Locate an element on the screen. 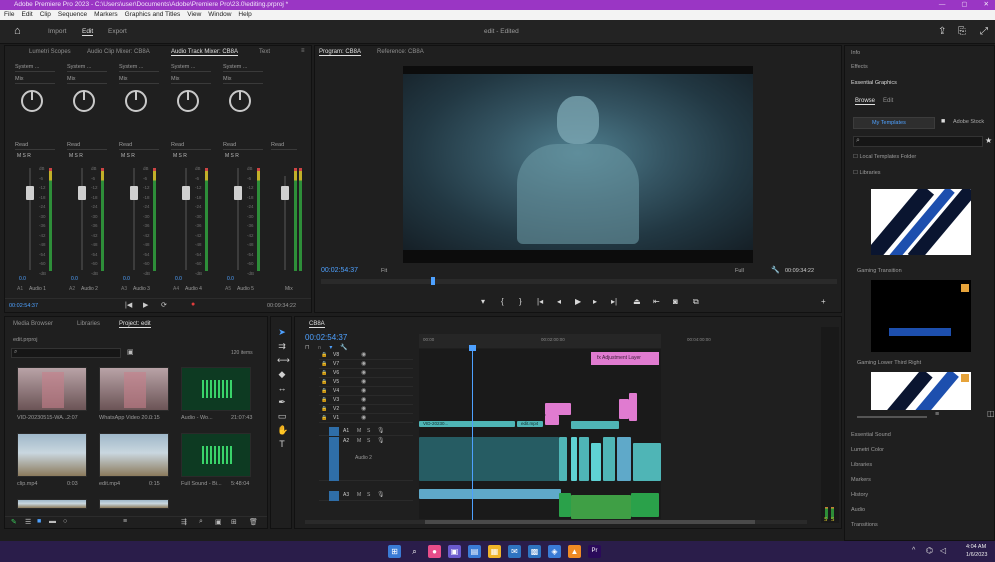  tab-sequence: CB8A is located at coordinates (317, 324).